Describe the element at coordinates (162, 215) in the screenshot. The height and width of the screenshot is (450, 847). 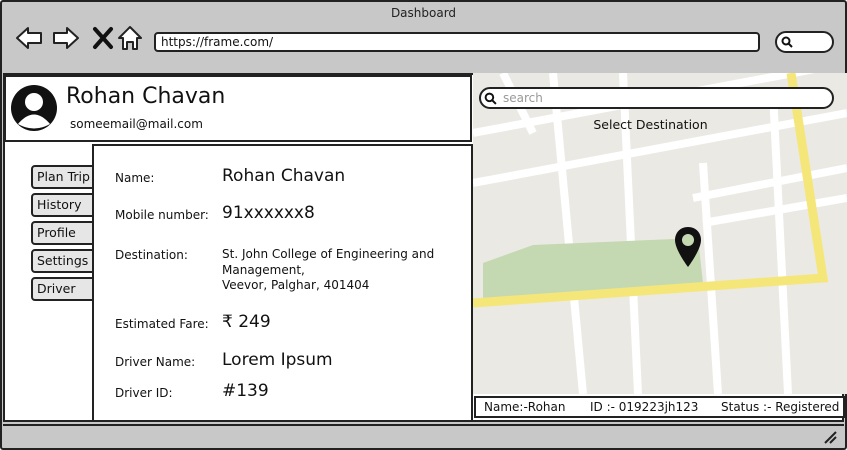
I see `mobile-label: Mobile number:` at that location.